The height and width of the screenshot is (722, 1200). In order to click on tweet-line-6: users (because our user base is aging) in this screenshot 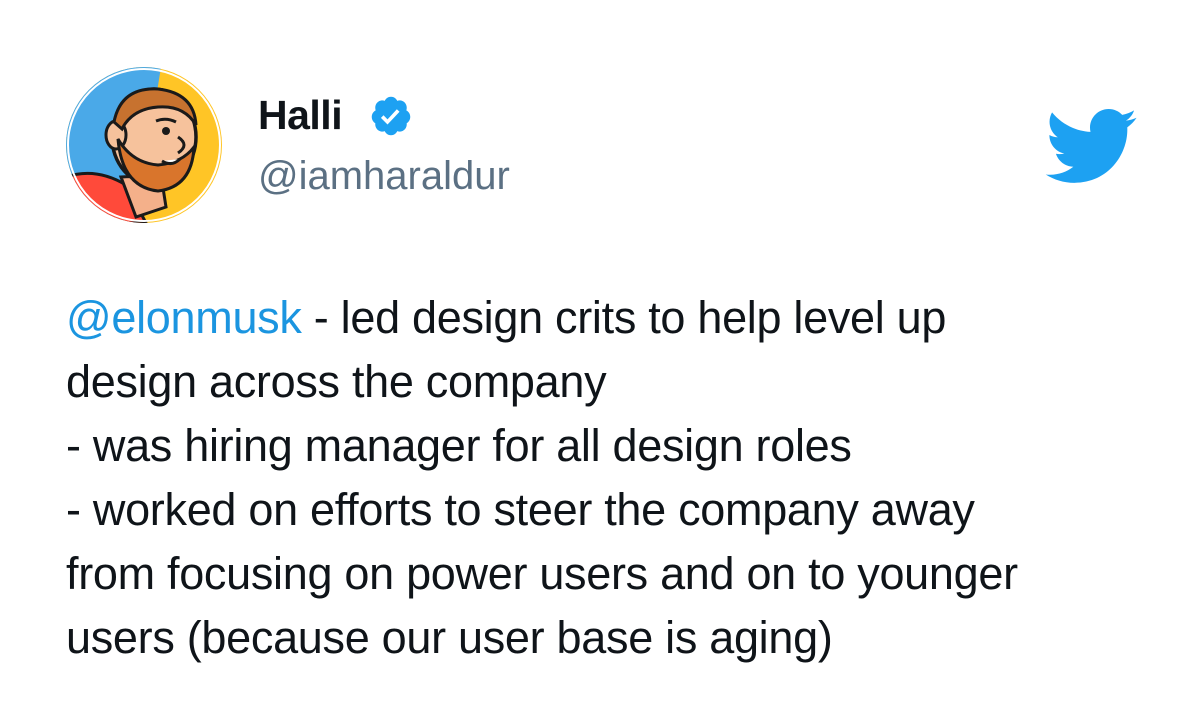, I will do `click(449, 637)`.